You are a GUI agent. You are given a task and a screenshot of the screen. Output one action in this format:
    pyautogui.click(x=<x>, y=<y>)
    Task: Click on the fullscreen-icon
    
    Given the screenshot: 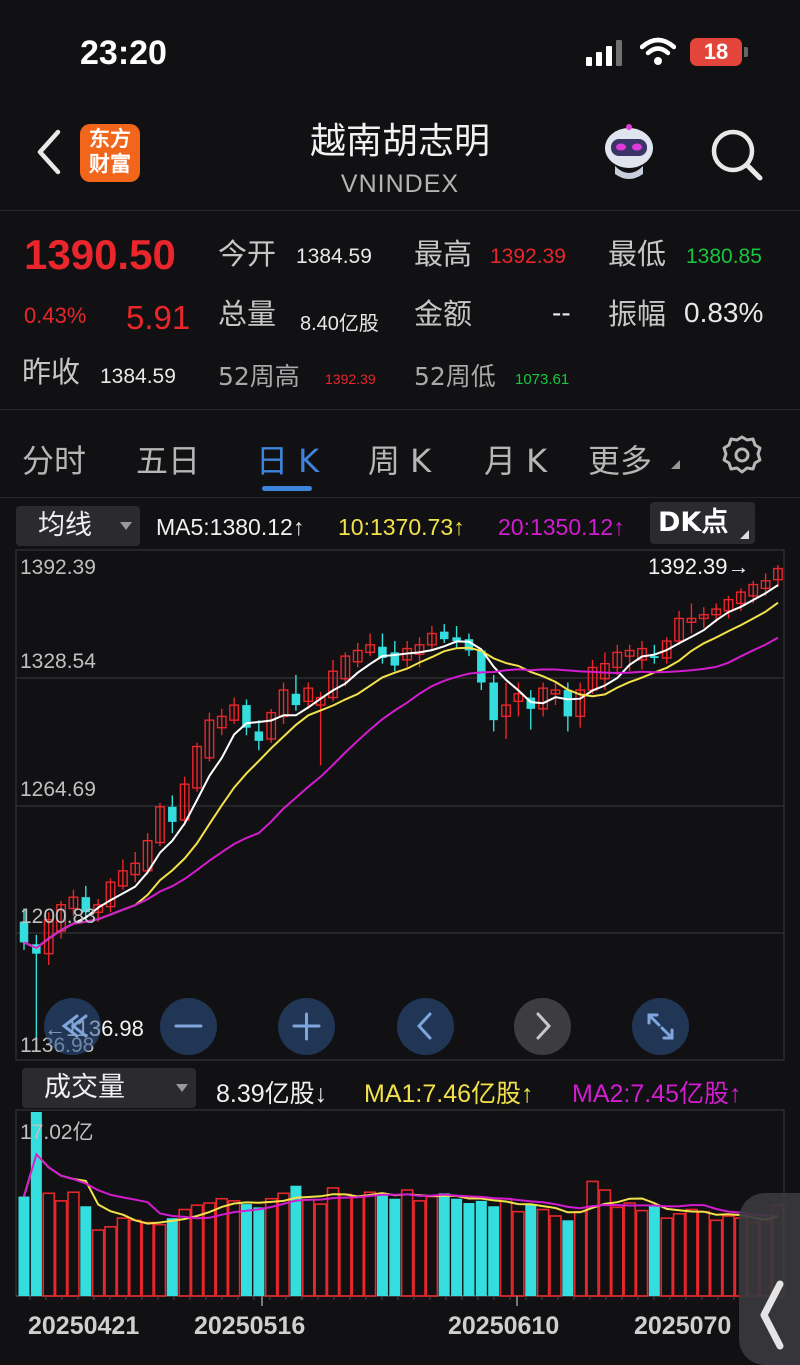 What is the action you would take?
    pyautogui.click(x=660, y=1026)
    